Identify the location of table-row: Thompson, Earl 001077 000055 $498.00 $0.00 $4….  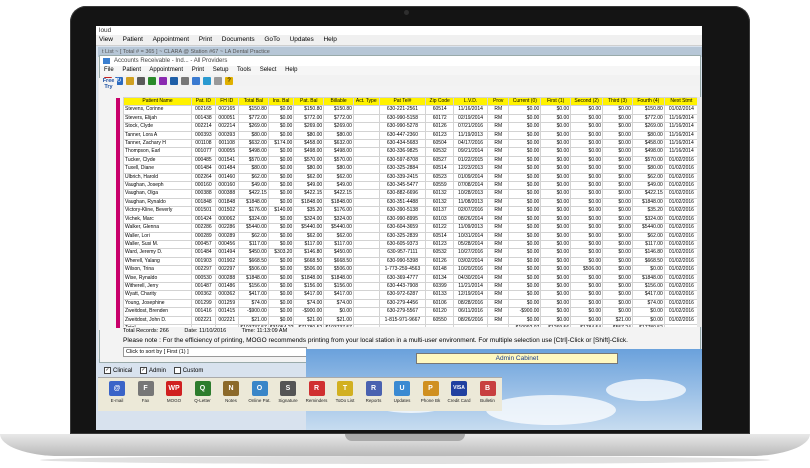
(411, 152).